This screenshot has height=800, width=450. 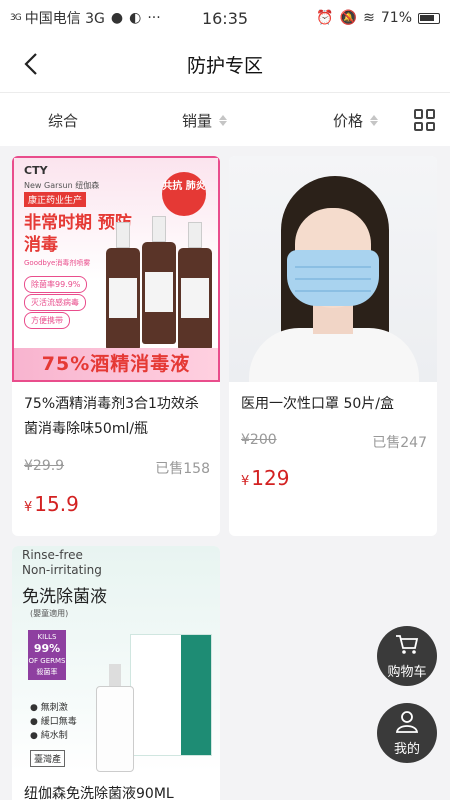 What do you see at coordinates (48, 758) in the screenshot?
I see `origin-tag: 臺灣產` at bounding box center [48, 758].